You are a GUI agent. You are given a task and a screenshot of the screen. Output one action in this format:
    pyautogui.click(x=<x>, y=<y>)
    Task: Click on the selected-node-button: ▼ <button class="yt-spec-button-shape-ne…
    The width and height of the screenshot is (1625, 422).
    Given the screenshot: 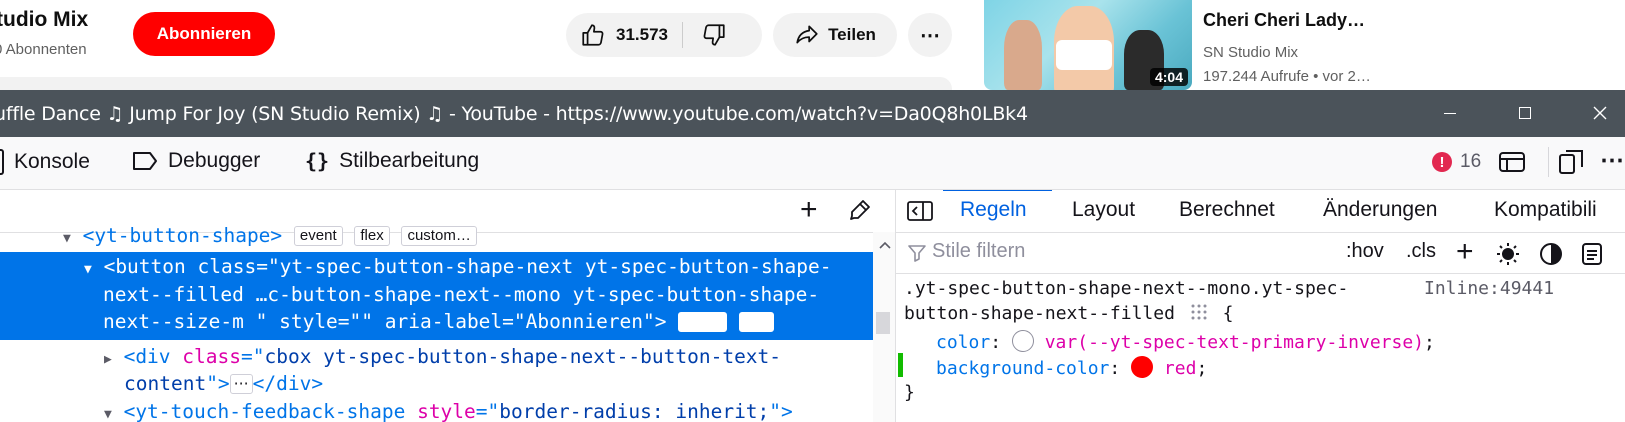 What is the action you would take?
    pyautogui.click(x=436, y=296)
    